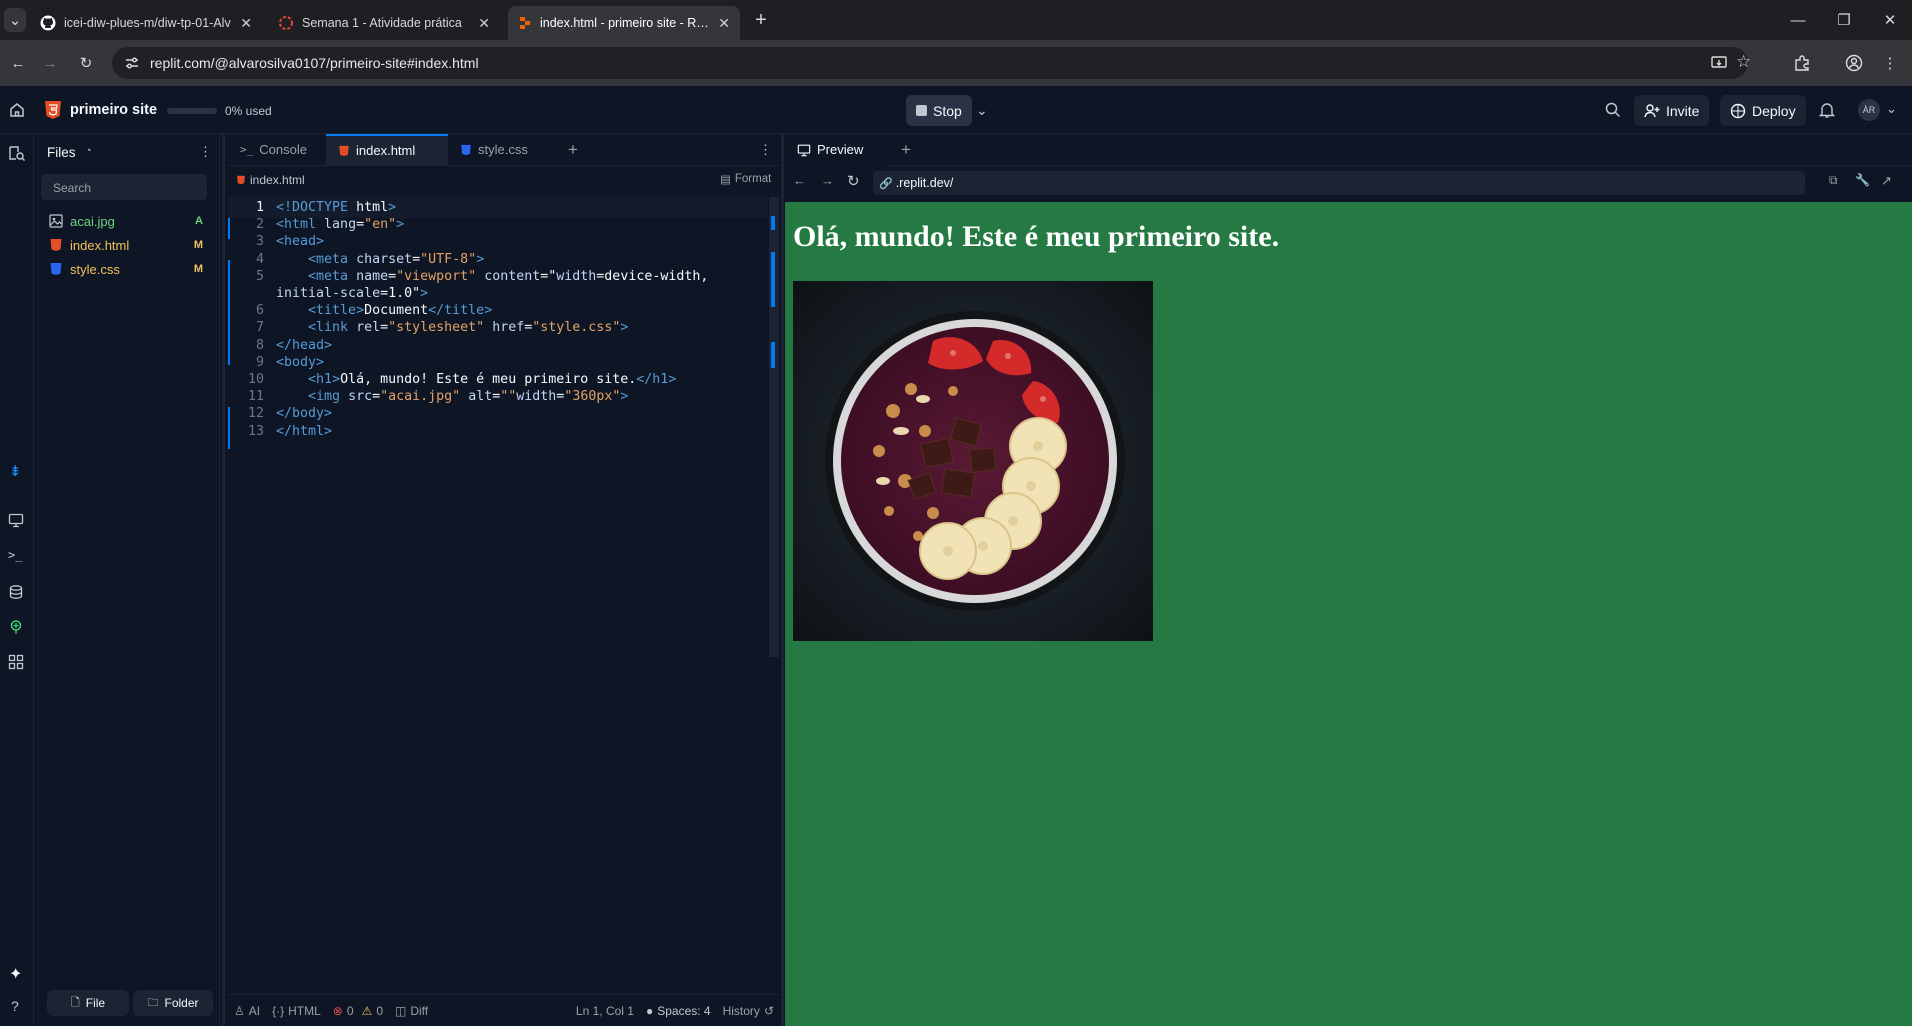 The image size is (1912, 1026). What do you see at coordinates (411, 1011) in the screenshot?
I see `diff-status: ◫ Diff` at bounding box center [411, 1011].